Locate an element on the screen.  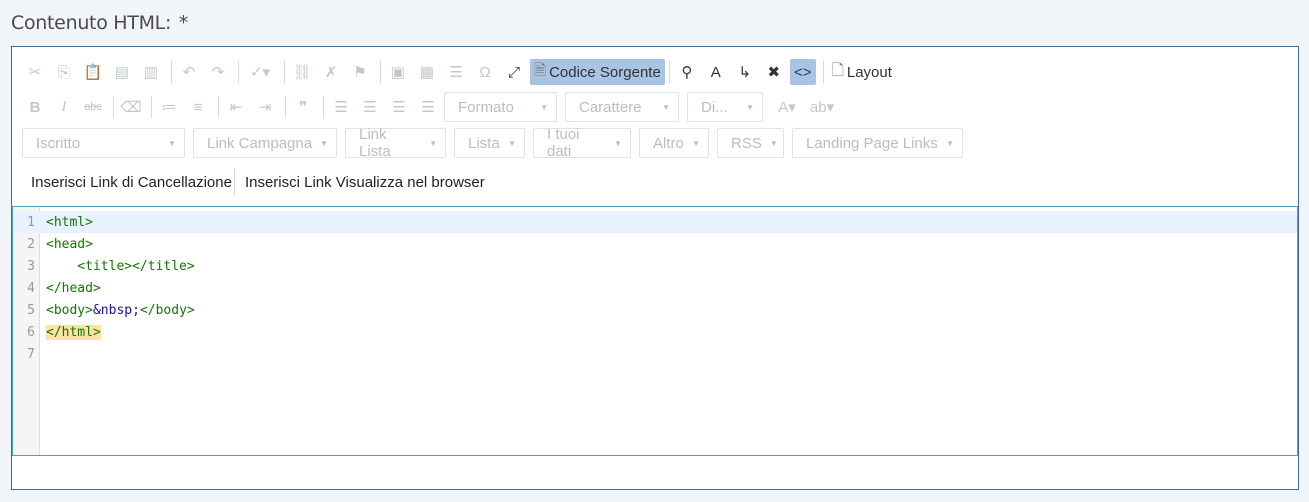
align-left-icon: ☰ is located at coordinates (341, 107).